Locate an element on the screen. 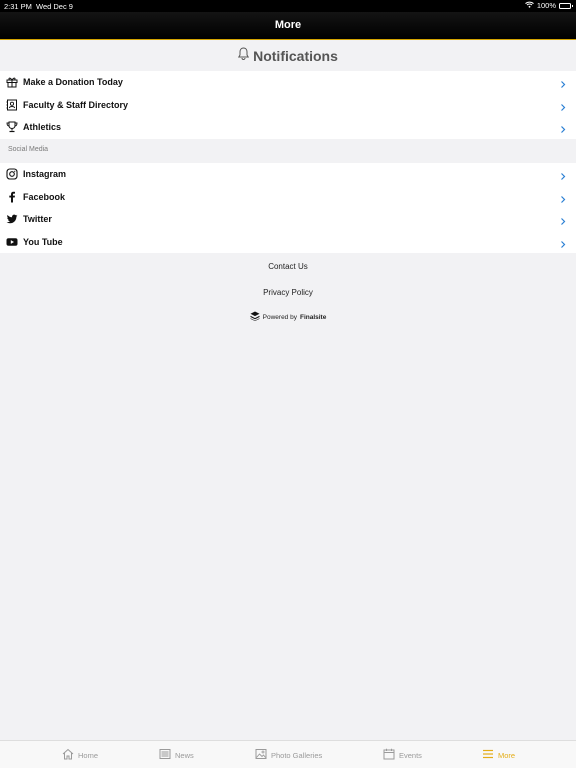  contact-us-link: Contact Us is located at coordinates (288, 266).